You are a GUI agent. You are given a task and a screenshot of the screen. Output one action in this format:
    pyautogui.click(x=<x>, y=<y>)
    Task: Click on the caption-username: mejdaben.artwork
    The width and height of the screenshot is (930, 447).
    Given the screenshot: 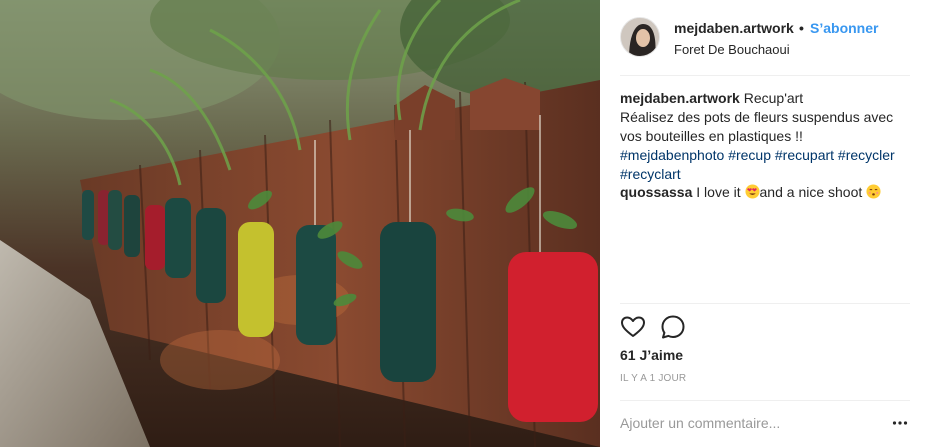 What is the action you would take?
    pyautogui.click(x=680, y=98)
    